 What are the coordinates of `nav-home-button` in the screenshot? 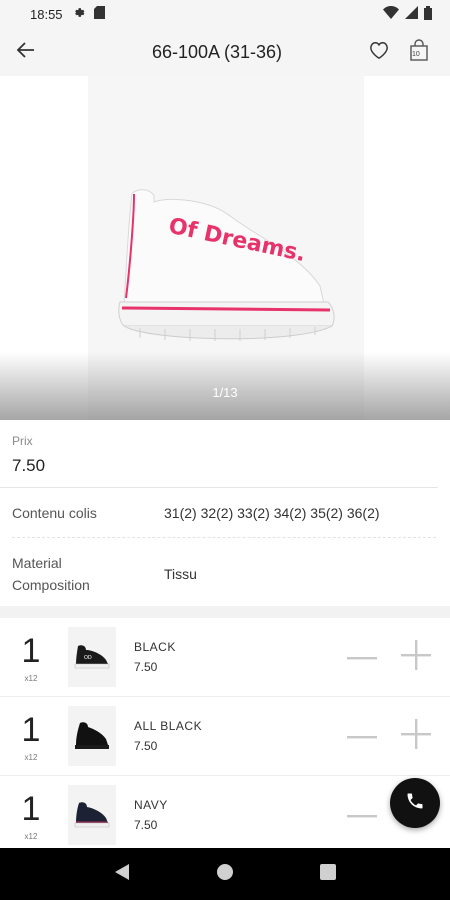 It's located at (225, 874).